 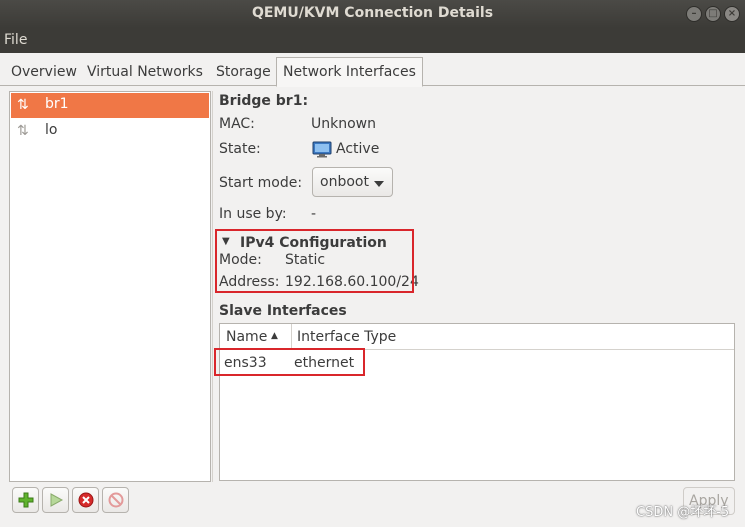 I want to click on window-titlebar: QEMU/KVM Connection Details – □ ×, so click(x=372, y=14).